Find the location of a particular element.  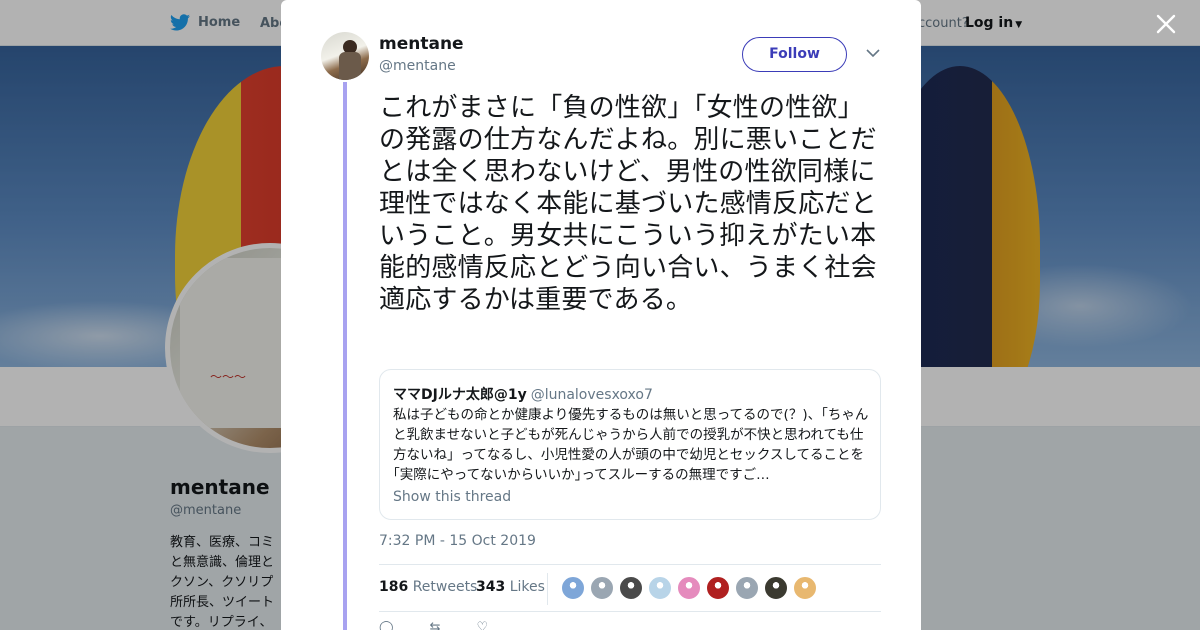

sketch-avatar is located at coordinates (631, 588).